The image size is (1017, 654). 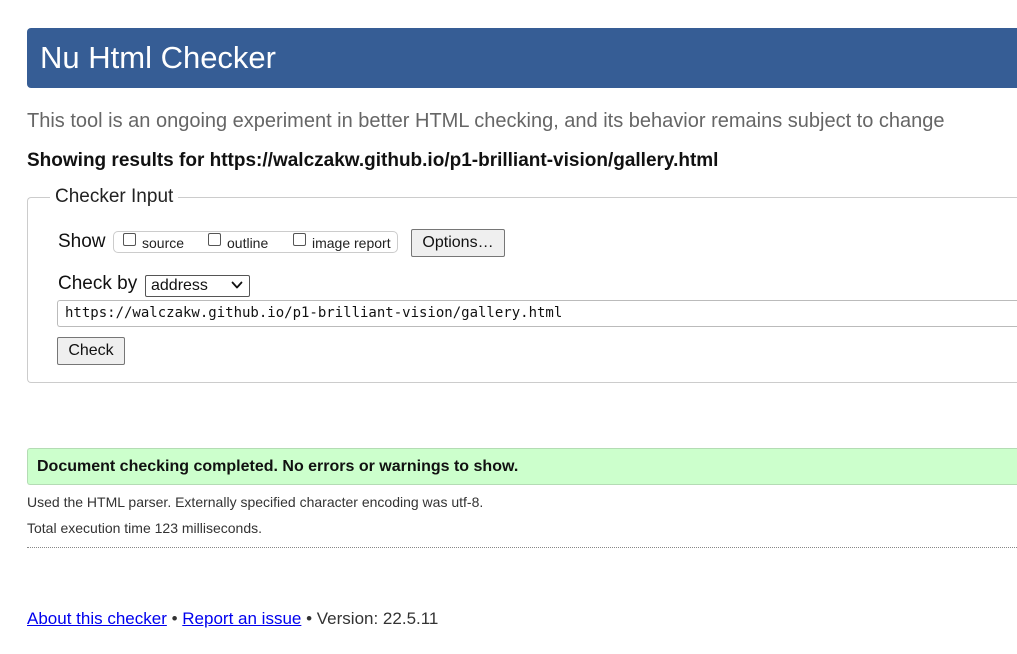 What do you see at coordinates (97, 618) in the screenshot?
I see `about-checker-link: About this checker` at bounding box center [97, 618].